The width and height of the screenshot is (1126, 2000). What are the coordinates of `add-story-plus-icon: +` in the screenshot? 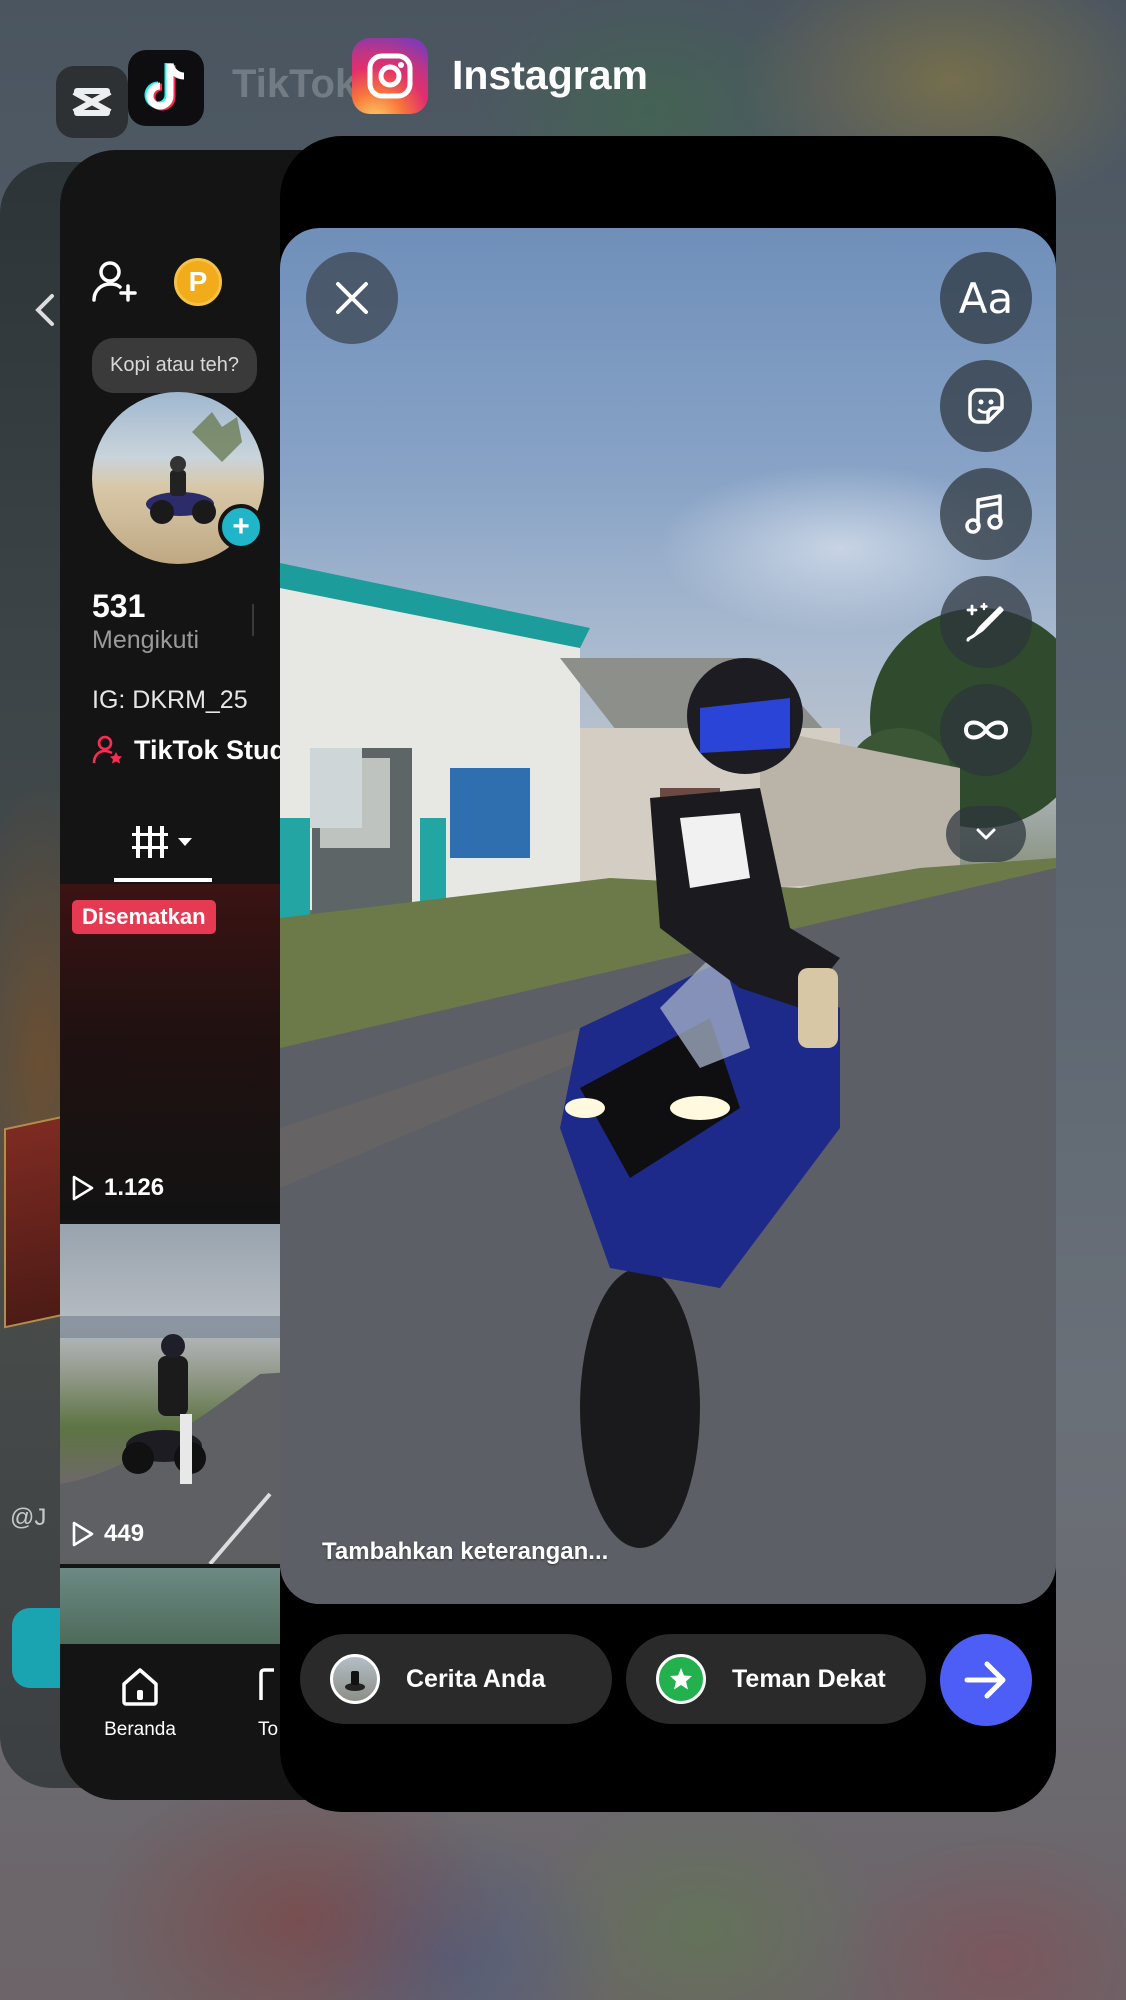 It's located at (241, 527).